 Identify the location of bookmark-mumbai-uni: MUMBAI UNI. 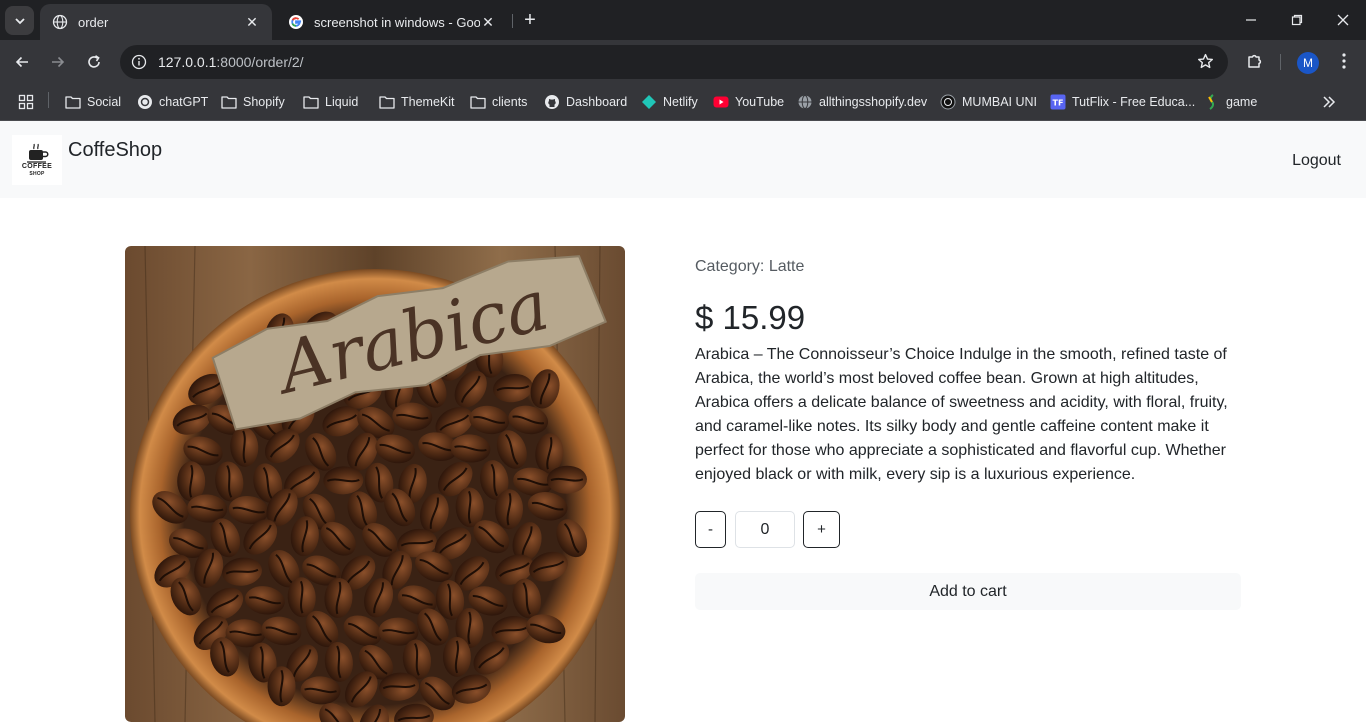
(988, 102).